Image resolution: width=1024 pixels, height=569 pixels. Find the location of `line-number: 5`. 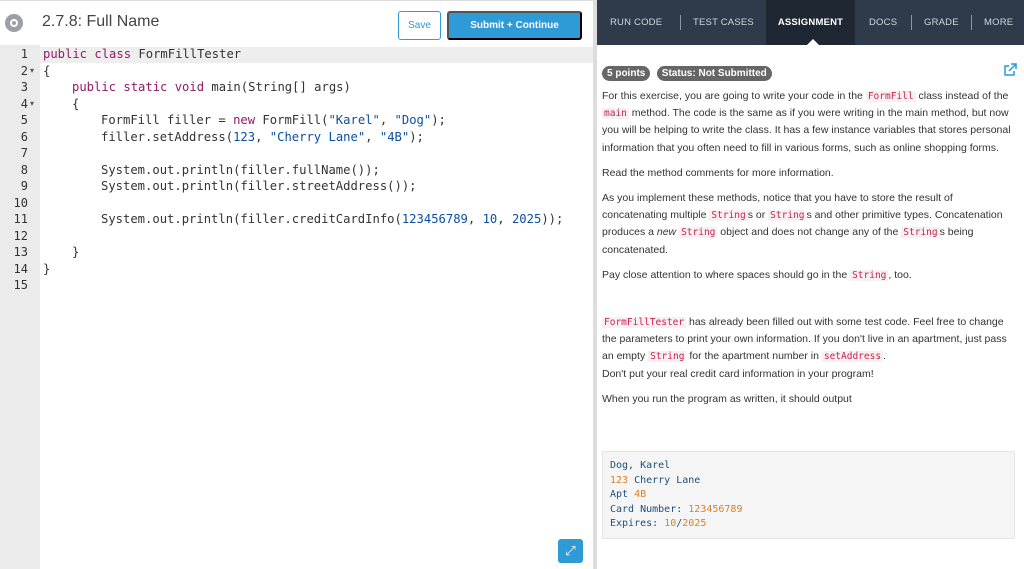

line-number: 5 is located at coordinates (24, 120).